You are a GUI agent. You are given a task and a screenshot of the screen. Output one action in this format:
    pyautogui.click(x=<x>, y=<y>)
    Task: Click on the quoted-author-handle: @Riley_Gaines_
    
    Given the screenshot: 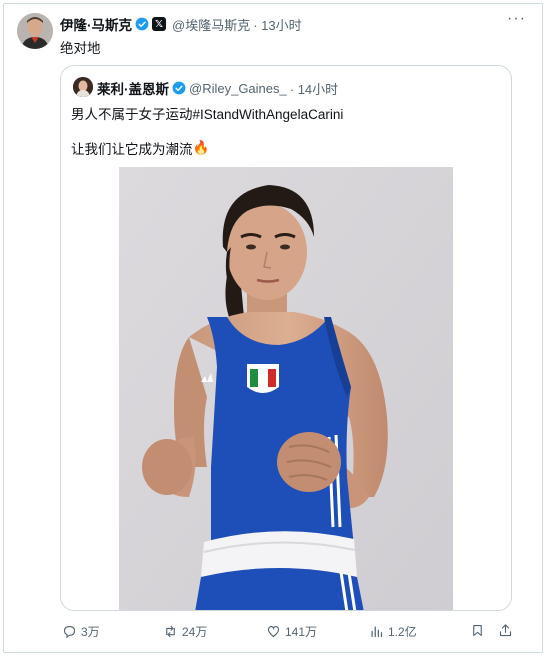 What is the action you would take?
    pyautogui.click(x=238, y=88)
    